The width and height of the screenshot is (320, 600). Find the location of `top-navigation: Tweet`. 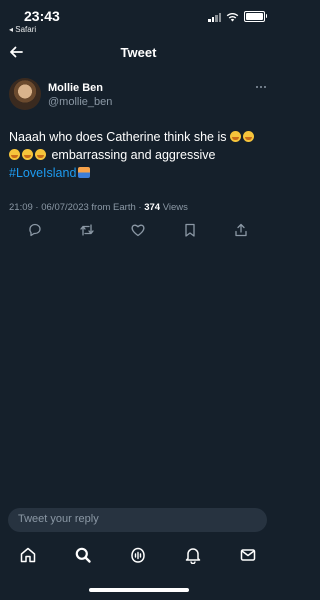

top-navigation: Tweet is located at coordinates (138, 53).